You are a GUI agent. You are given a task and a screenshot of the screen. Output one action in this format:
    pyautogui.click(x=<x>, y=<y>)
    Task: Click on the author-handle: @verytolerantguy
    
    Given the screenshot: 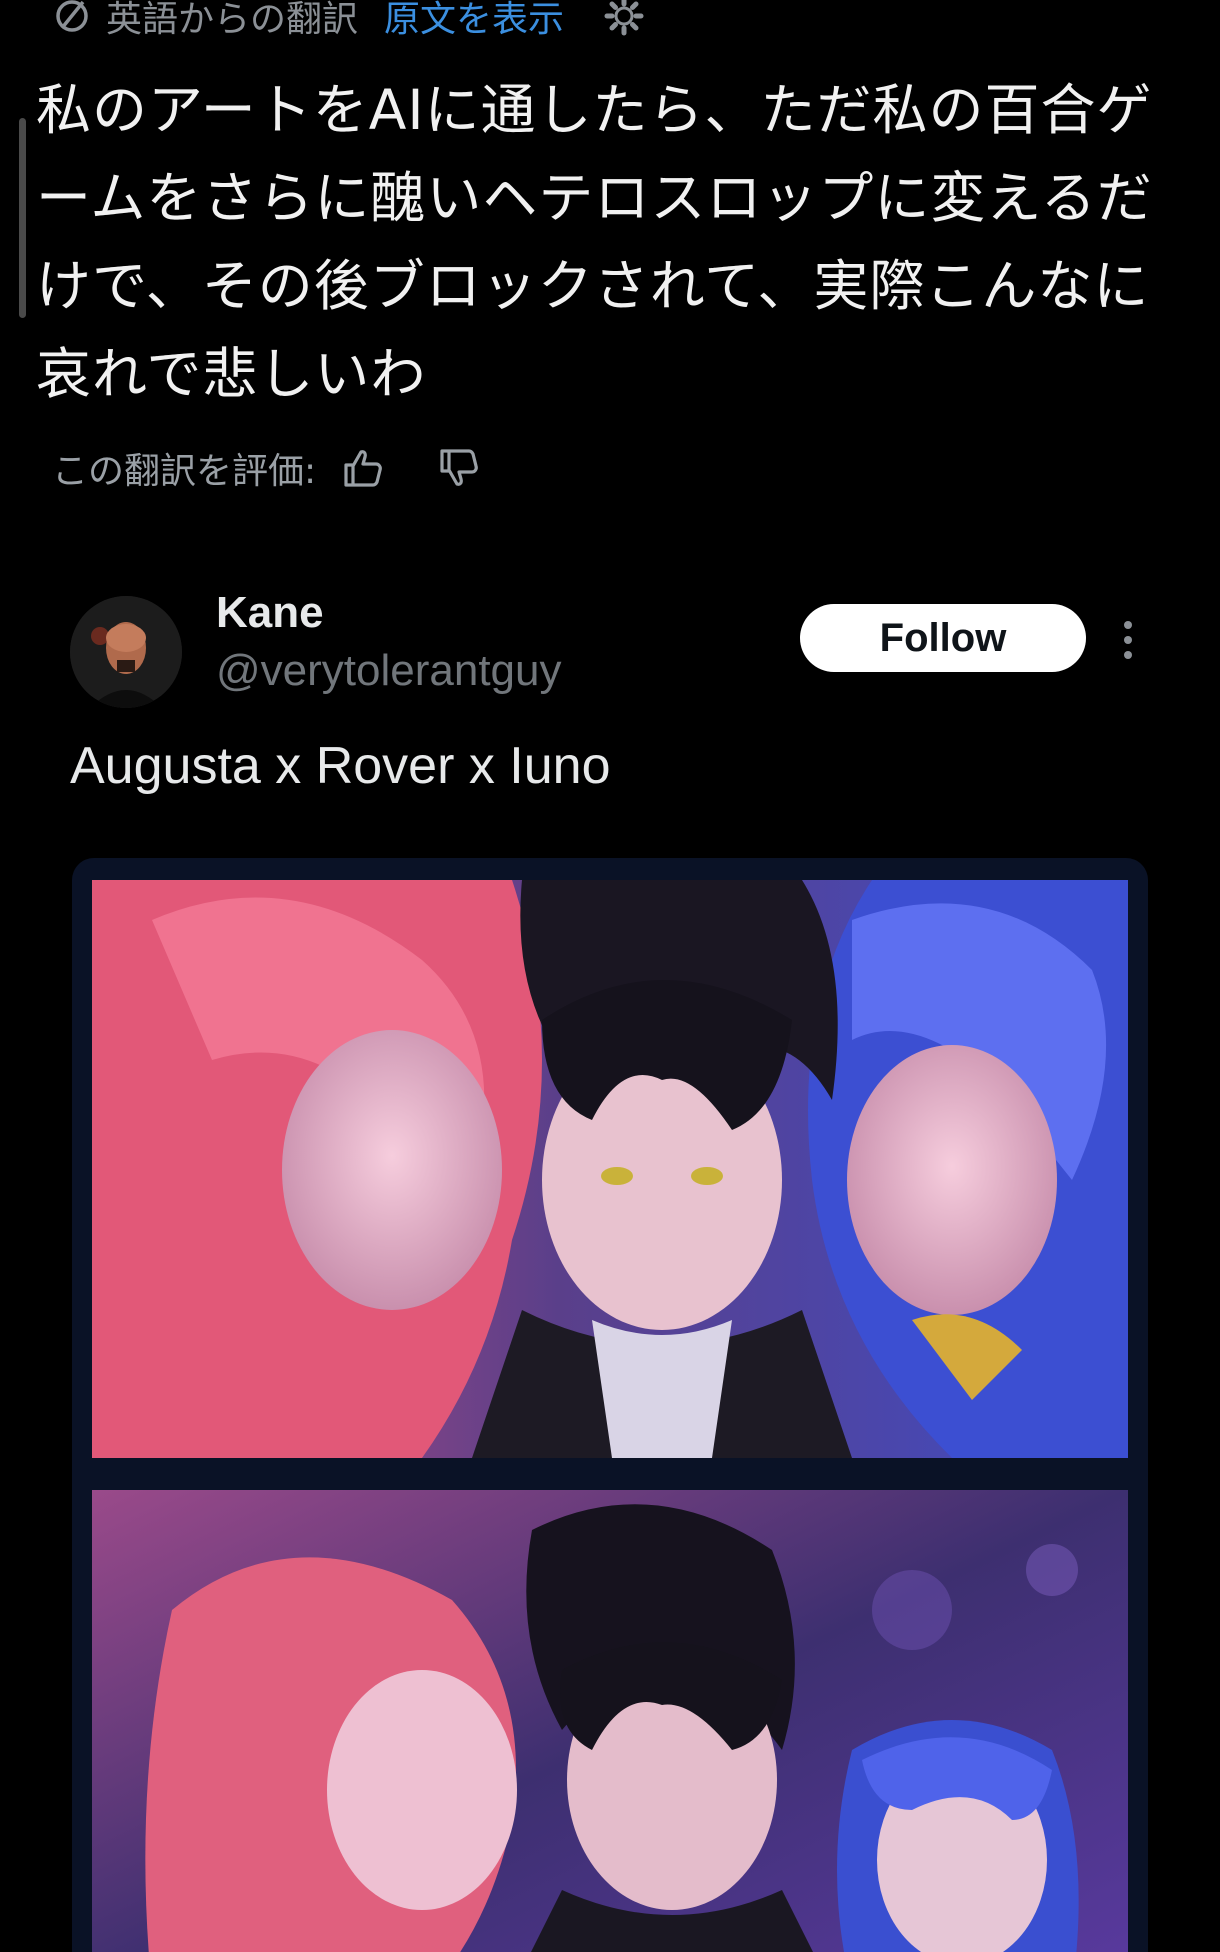 What is the action you would take?
    pyautogui.click(x=389, y=671)
    